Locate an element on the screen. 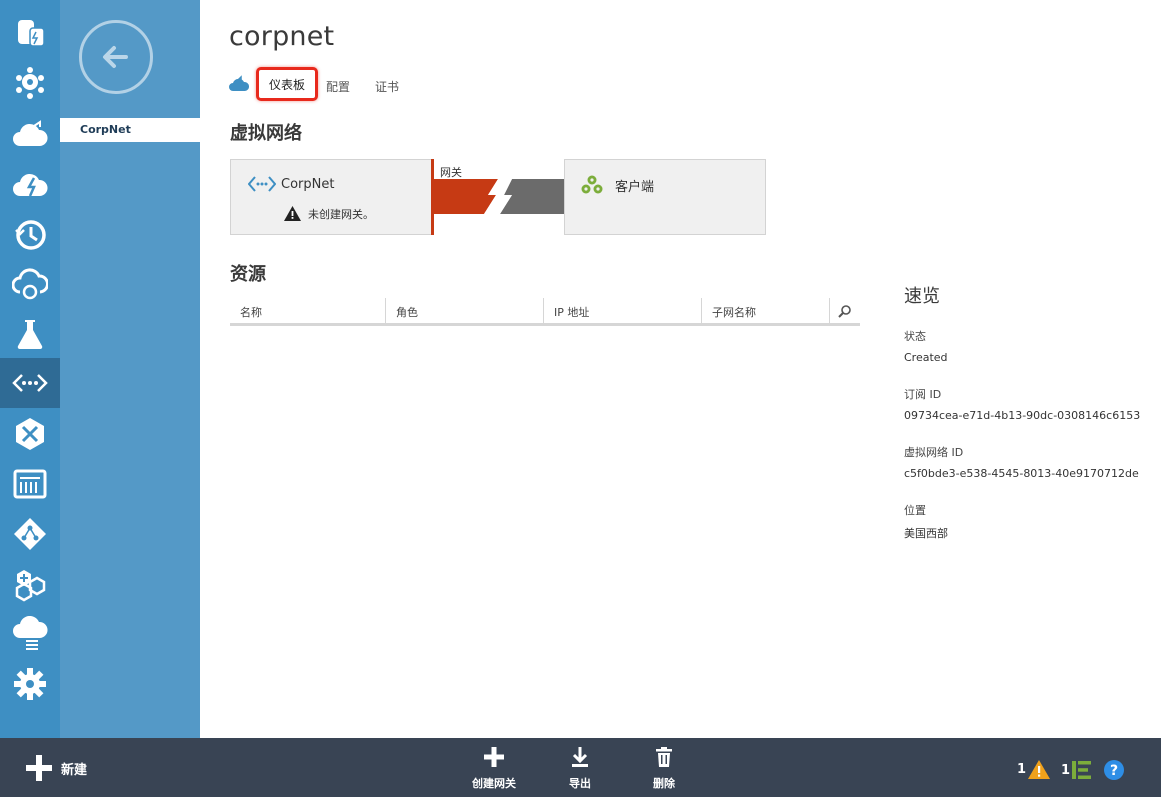  vnet-heading: 虚拟网络 is located at coordinates (266, 133).